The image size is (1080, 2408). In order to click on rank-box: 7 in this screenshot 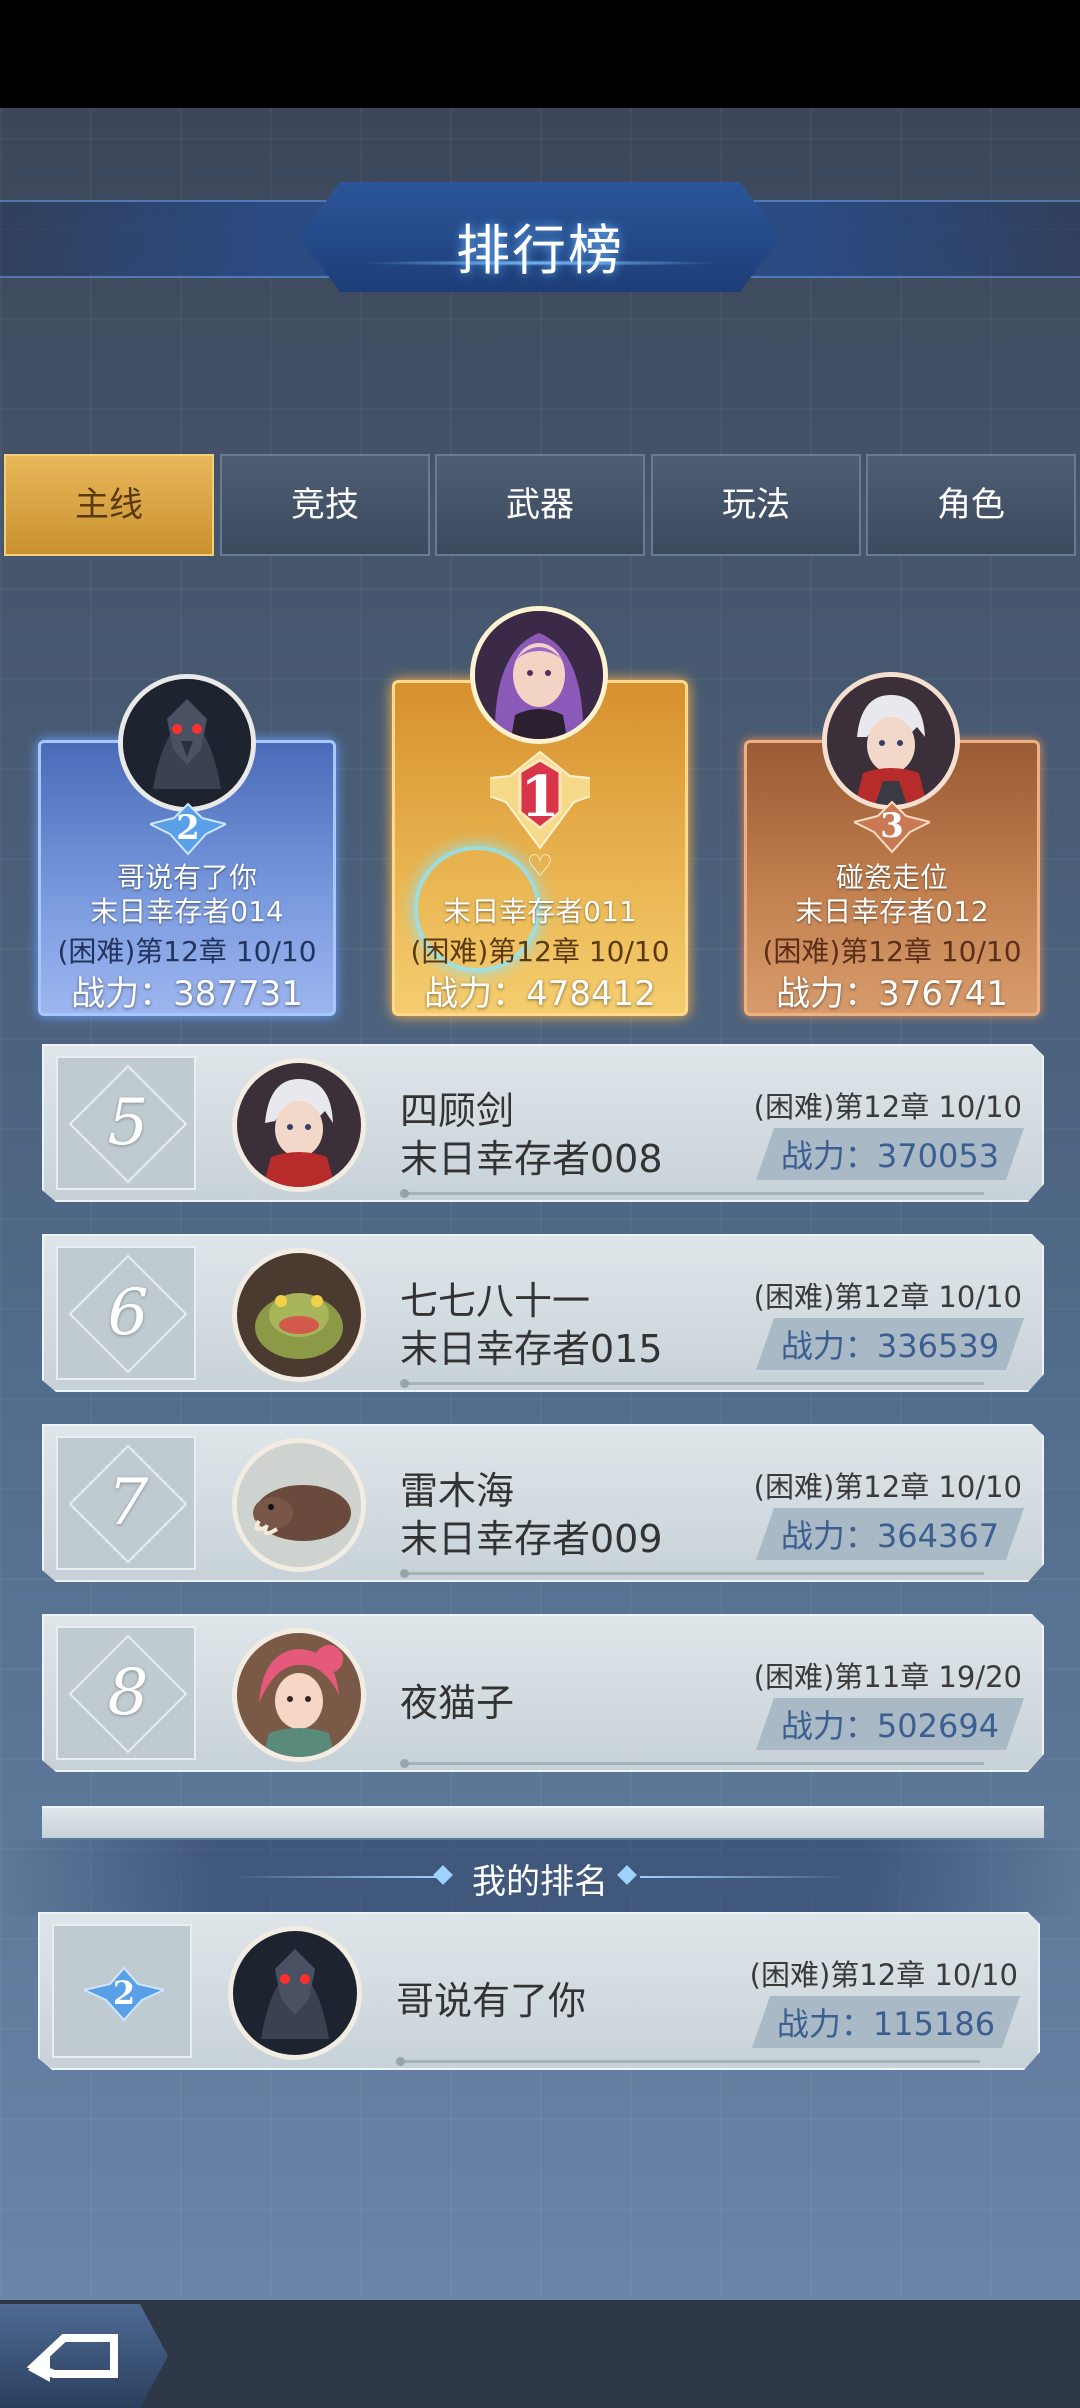, I will do `click(126, 1503)`.